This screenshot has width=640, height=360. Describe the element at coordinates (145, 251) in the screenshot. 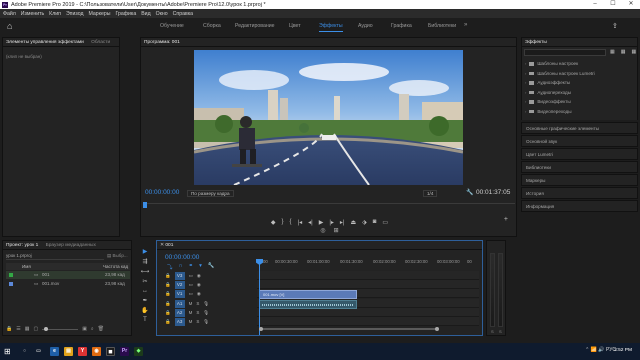

I see `selection-tool-icon: ▶` at that location.